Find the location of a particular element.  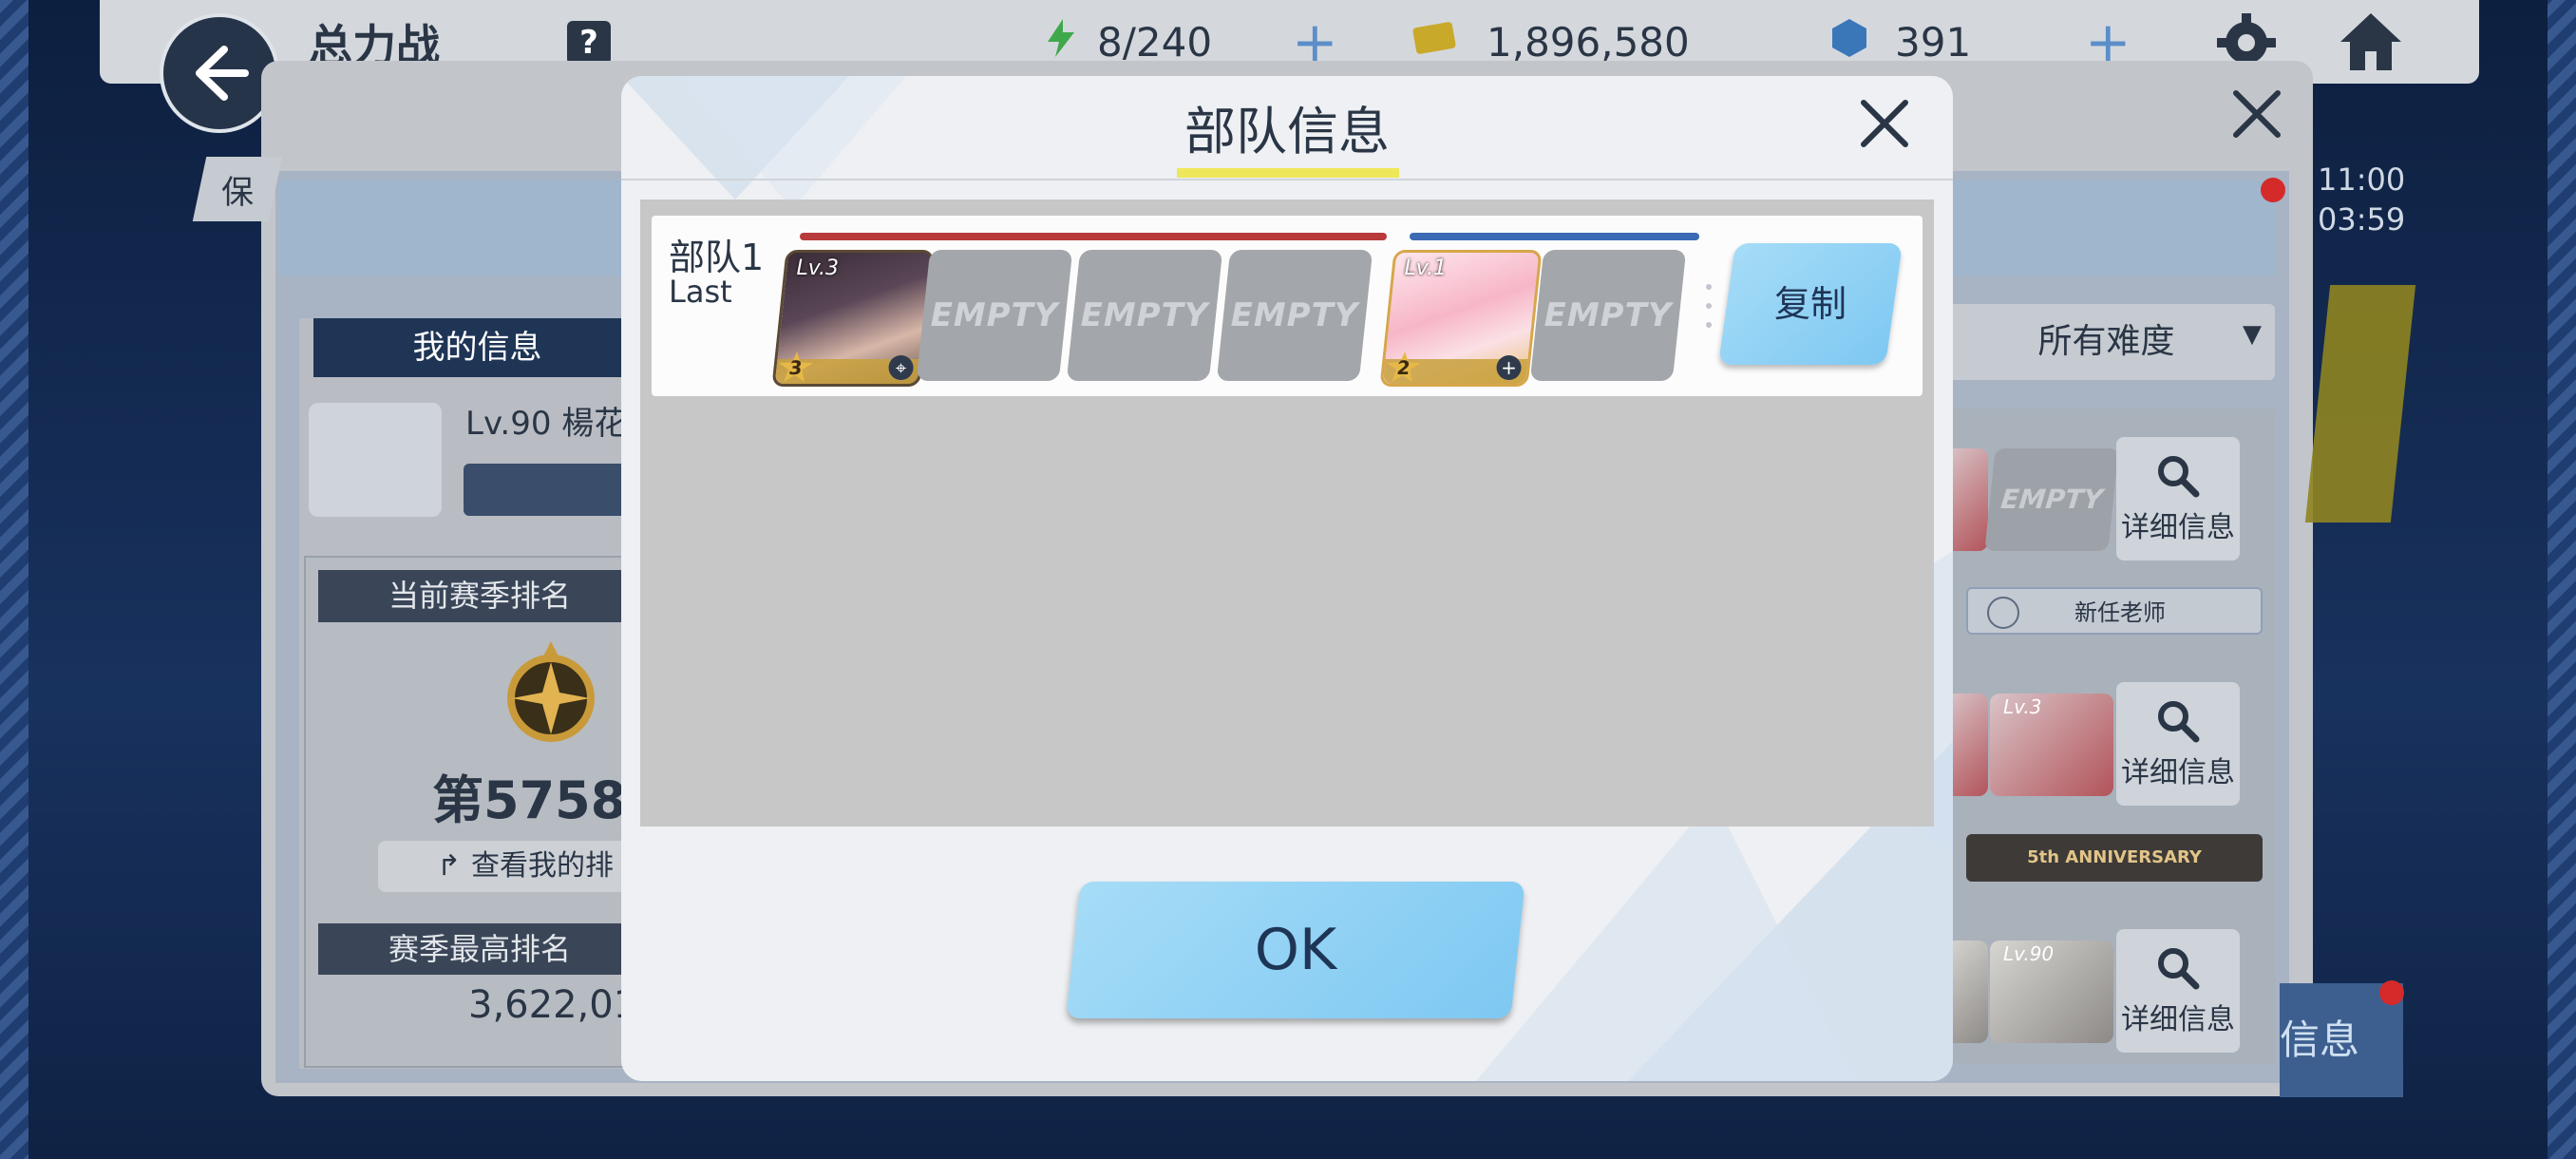

tab-tag: 保 is located at coordinates (237, 189).